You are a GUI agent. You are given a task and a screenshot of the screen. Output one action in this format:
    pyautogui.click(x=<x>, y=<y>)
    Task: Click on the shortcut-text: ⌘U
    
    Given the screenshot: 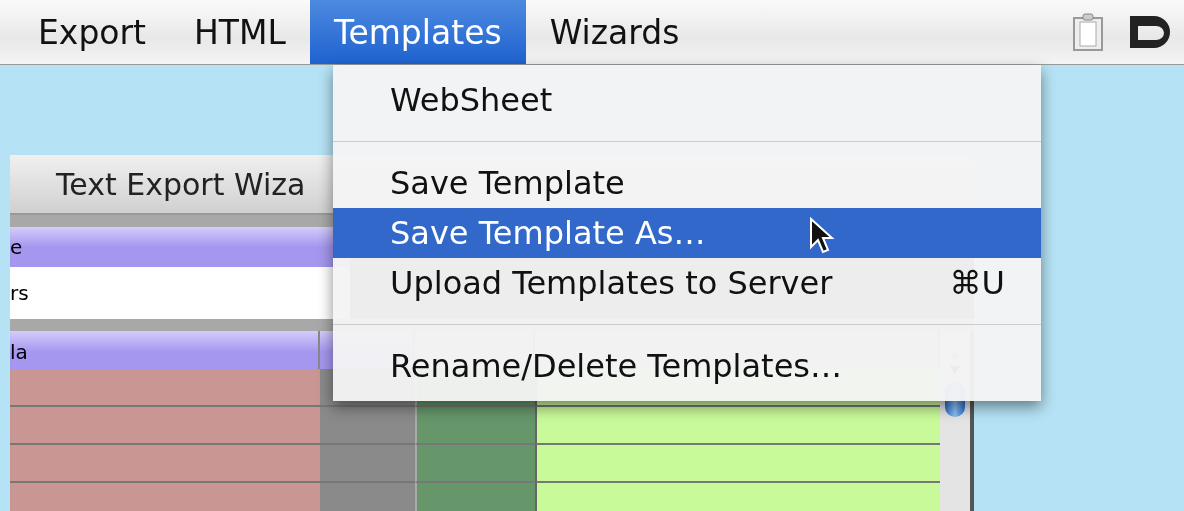 What is the action you would take?
    pyautogui.click(x=977, y=283)
    